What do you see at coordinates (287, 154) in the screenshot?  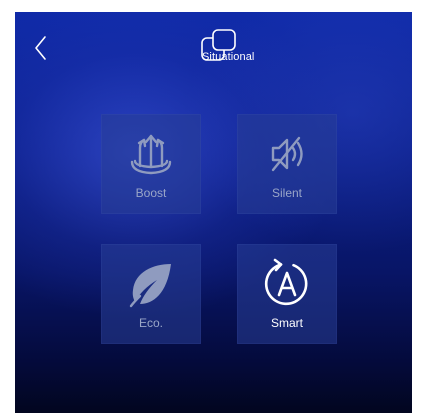 I see `speaker-mute-icon` at bounding box center [287, 154].